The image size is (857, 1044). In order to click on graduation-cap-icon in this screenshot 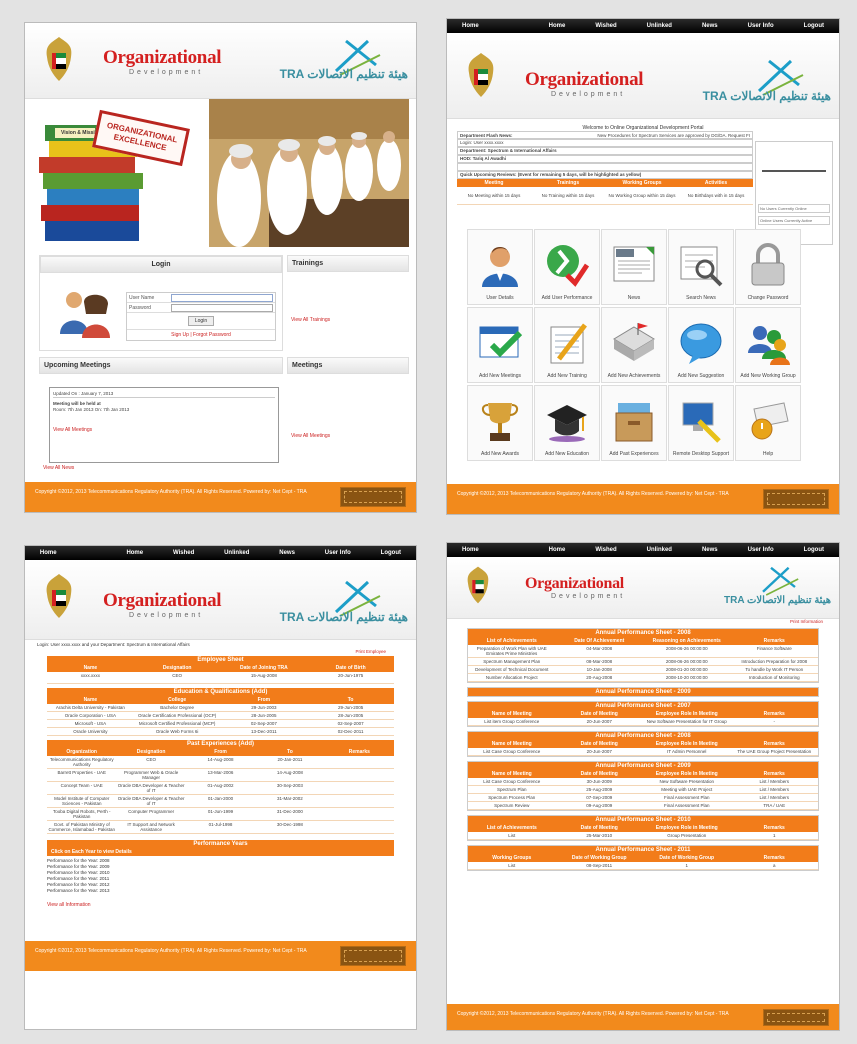, I will do `click(567, 423)`.